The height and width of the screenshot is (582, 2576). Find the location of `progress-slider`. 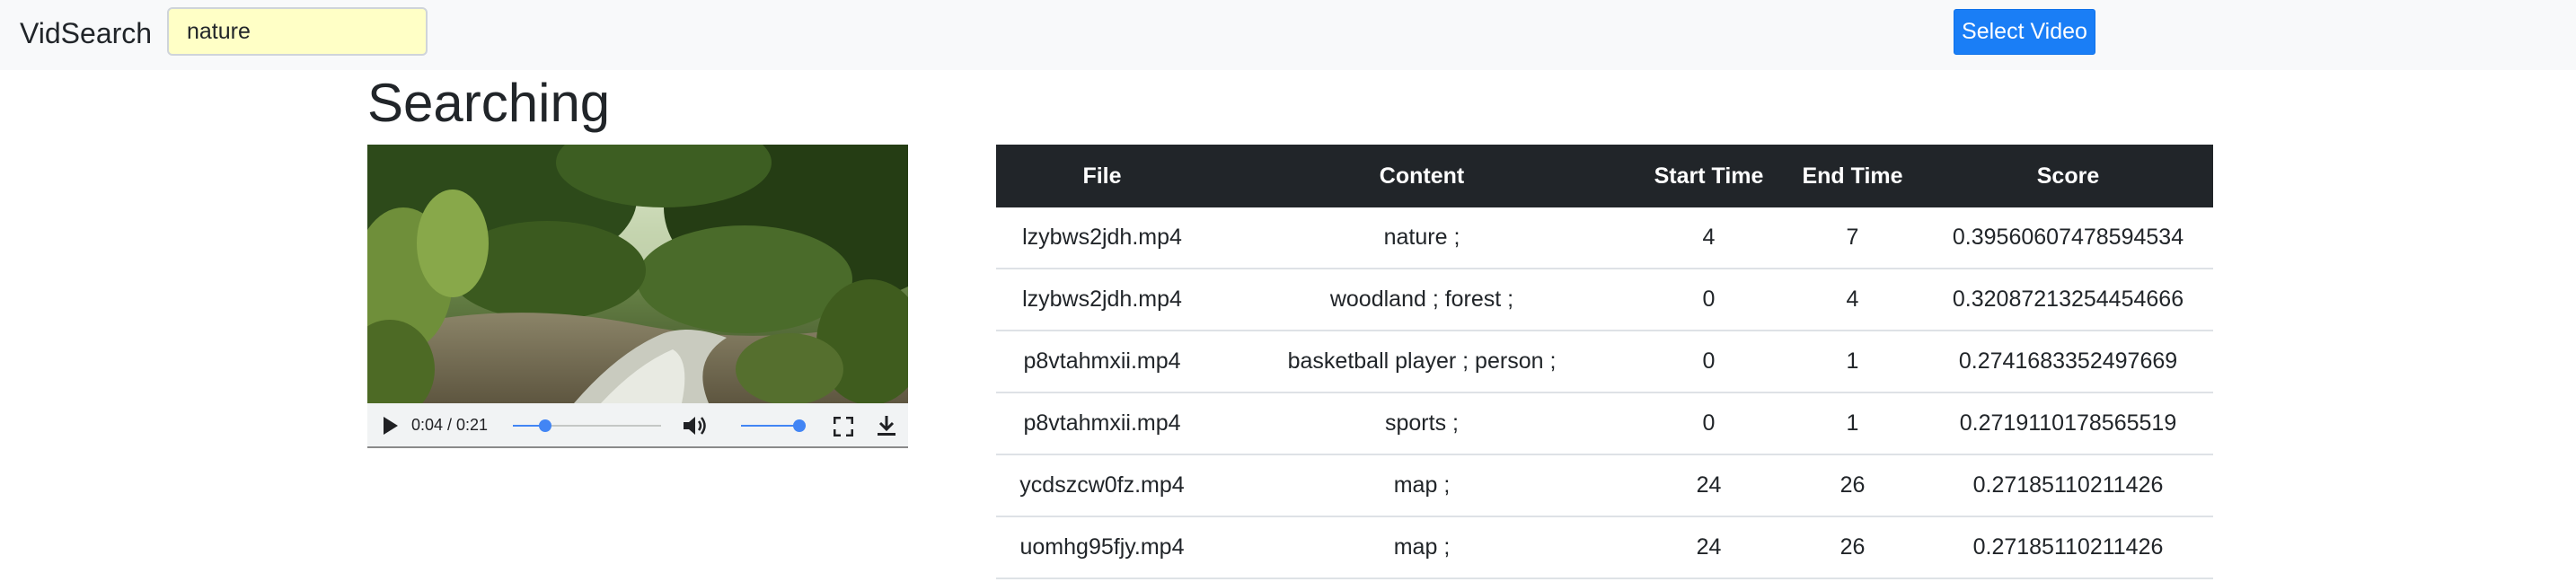

progress-slider is located at coordinates (587, 425).